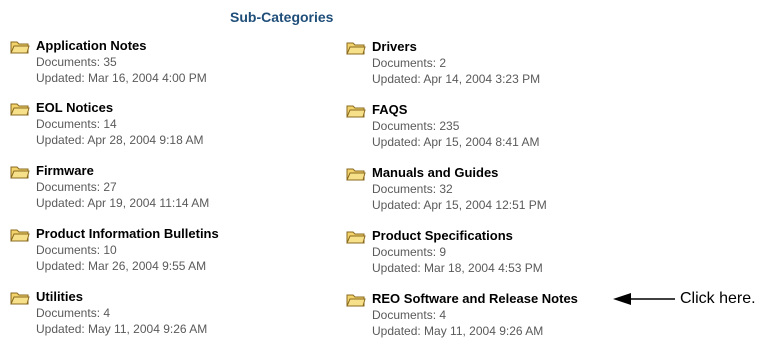  What do you see at coordinates (394, 46) in the screenshot?
I see `category-link: Drivers` at bounding box center [394, 46].